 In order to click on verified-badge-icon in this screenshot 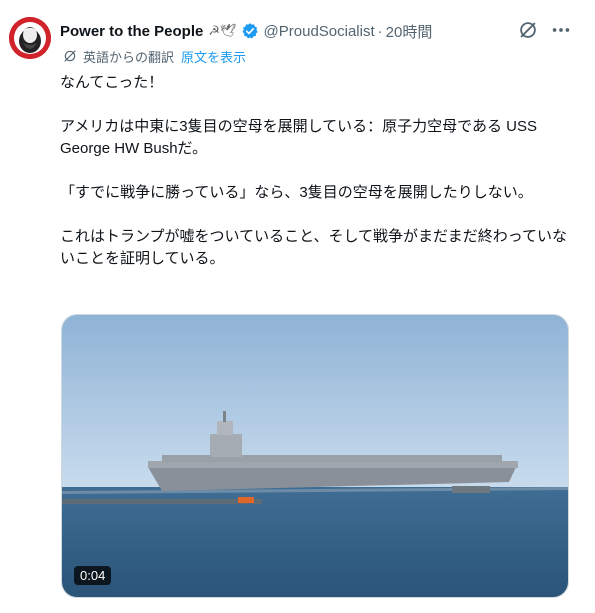, I will do `click(249, 31)`.